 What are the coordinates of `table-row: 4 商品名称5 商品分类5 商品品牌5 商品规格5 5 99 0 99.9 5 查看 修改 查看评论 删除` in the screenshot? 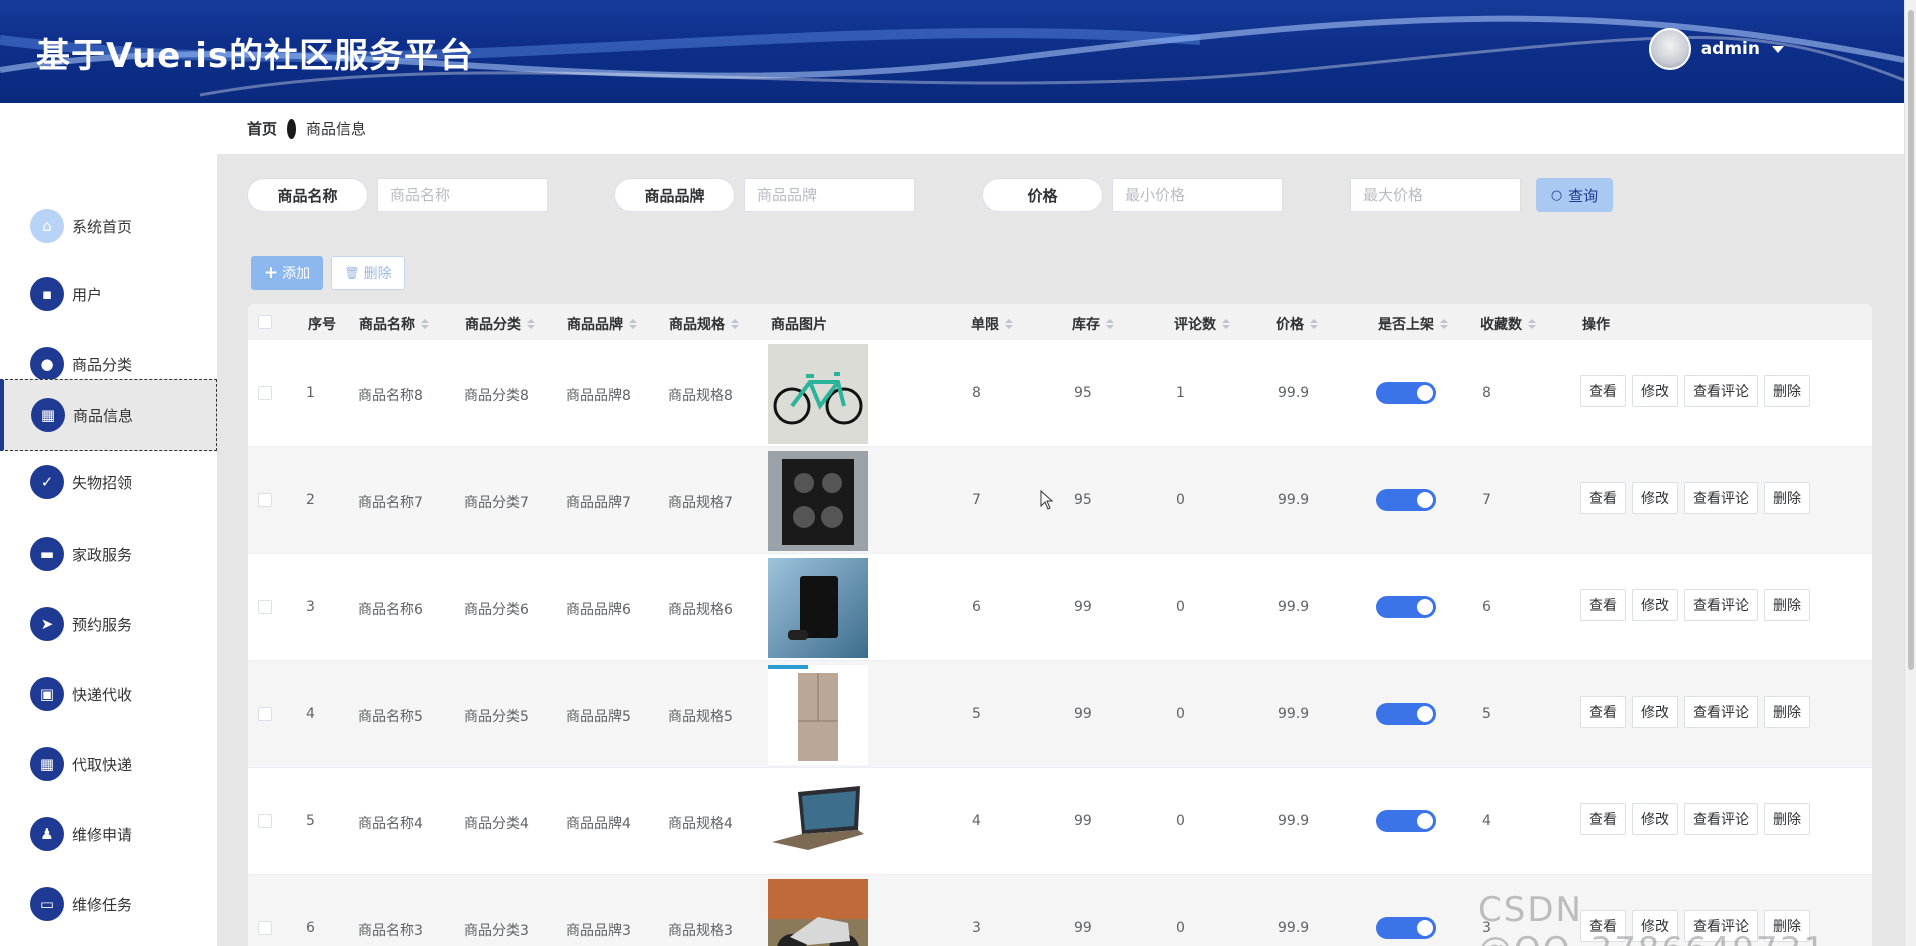 It's located at (1060, 714).